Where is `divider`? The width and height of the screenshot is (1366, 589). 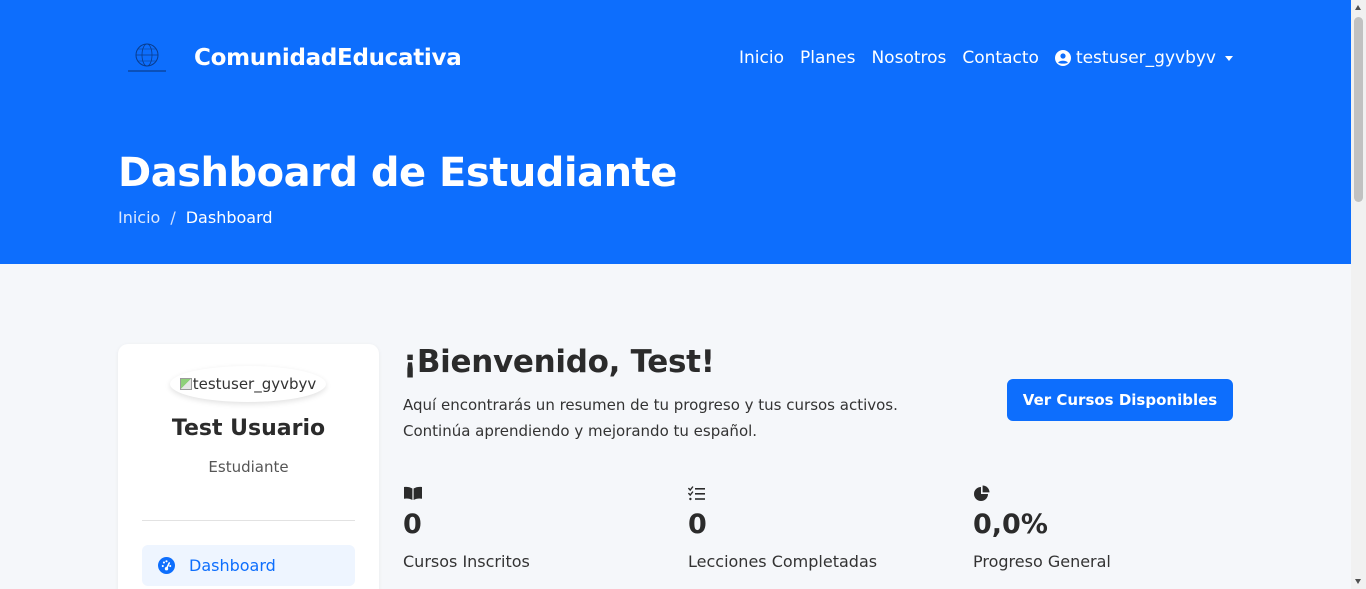
divider is located at coordinates (248, 520).